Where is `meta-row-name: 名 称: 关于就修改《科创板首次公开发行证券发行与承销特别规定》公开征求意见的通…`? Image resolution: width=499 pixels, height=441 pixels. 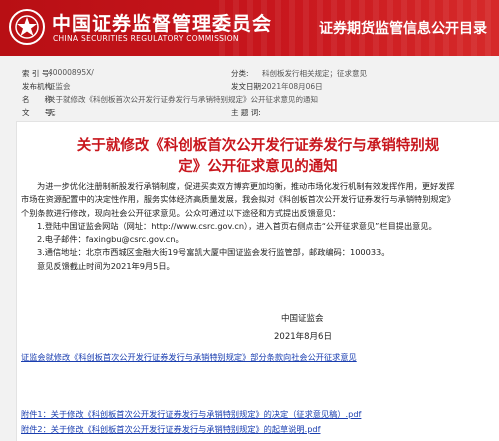
meta-row-name: 名 称: 关于就修改《科创板首次公开发行证券发行与承销特别规定》公开征求意见的通… is located at coordinates (249, 100).